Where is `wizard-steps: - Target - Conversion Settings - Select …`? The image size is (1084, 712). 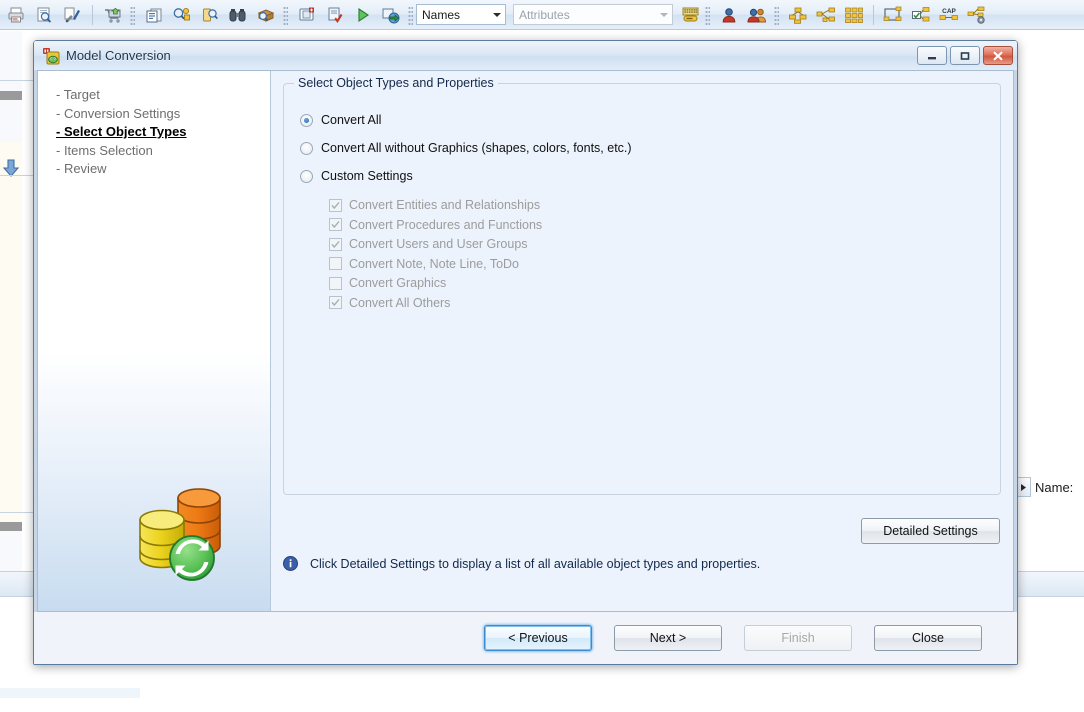
wizard-steps: - Target - Conversion Settings - Select … is located at coordinates (154, 125).